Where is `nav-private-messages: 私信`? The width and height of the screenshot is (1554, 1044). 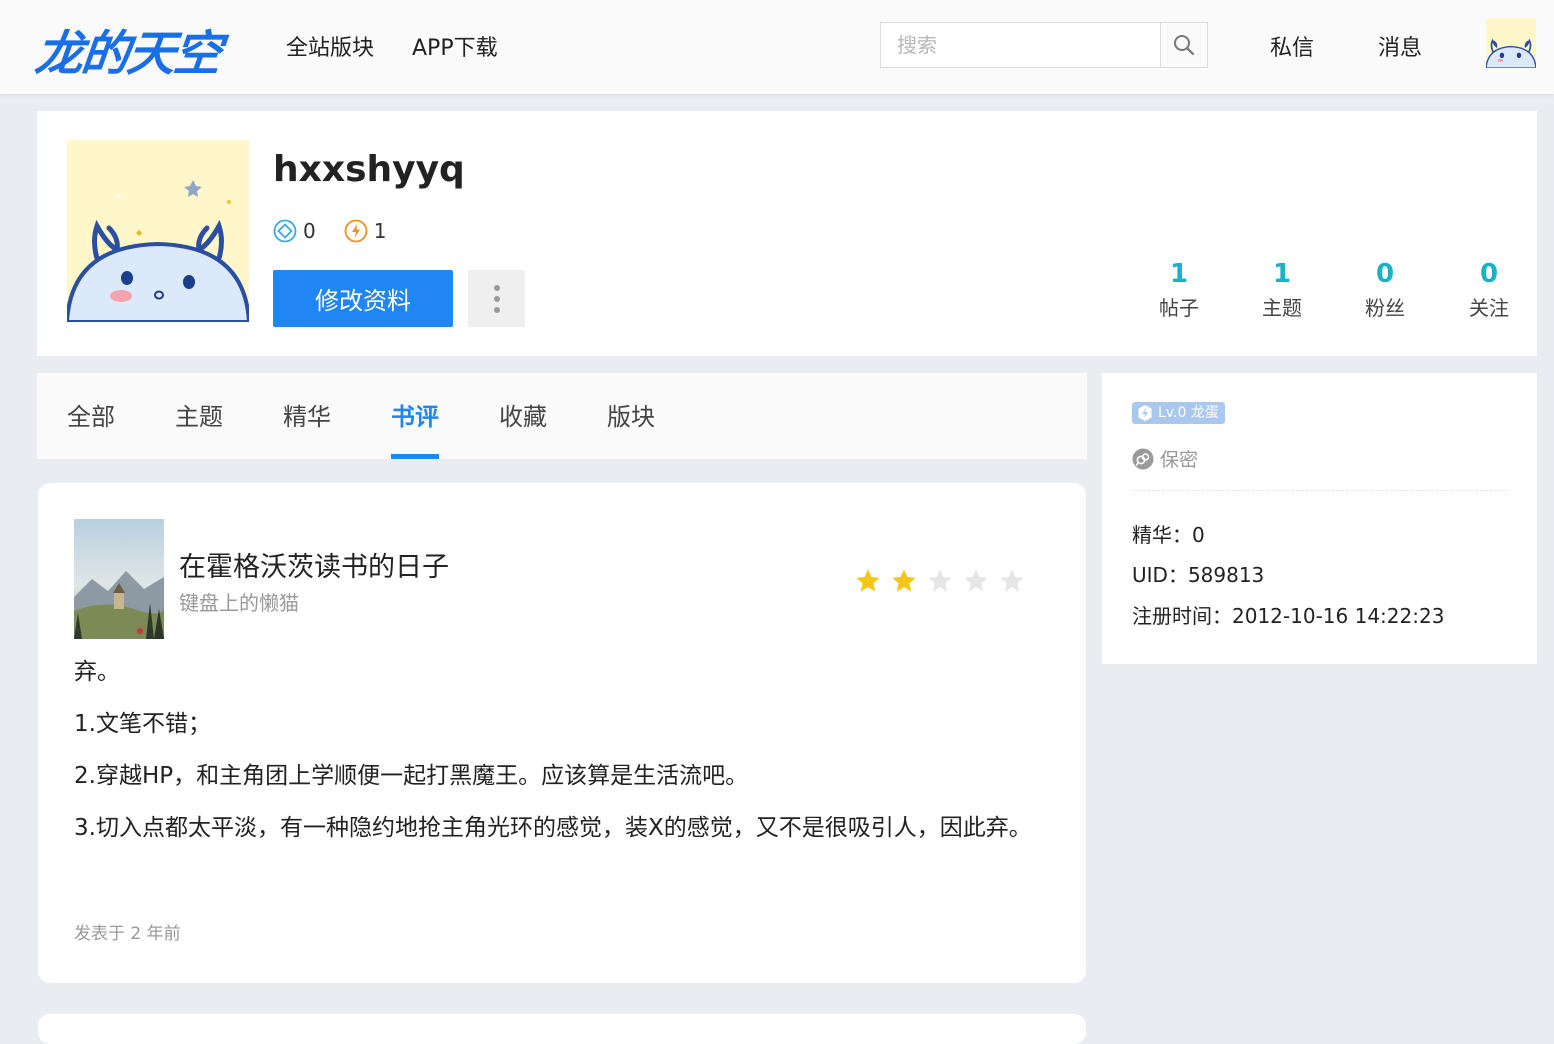 nav-private-messages: 私信 is located at coordinates (1292, 46).